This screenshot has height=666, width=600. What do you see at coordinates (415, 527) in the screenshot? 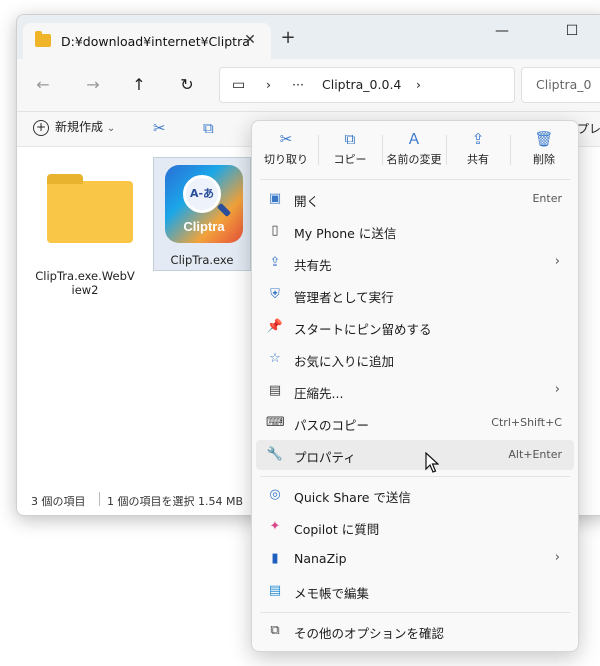
I see `menu-item-copilot: ✦ Copilot に質問` at bounding box center [415, 527].